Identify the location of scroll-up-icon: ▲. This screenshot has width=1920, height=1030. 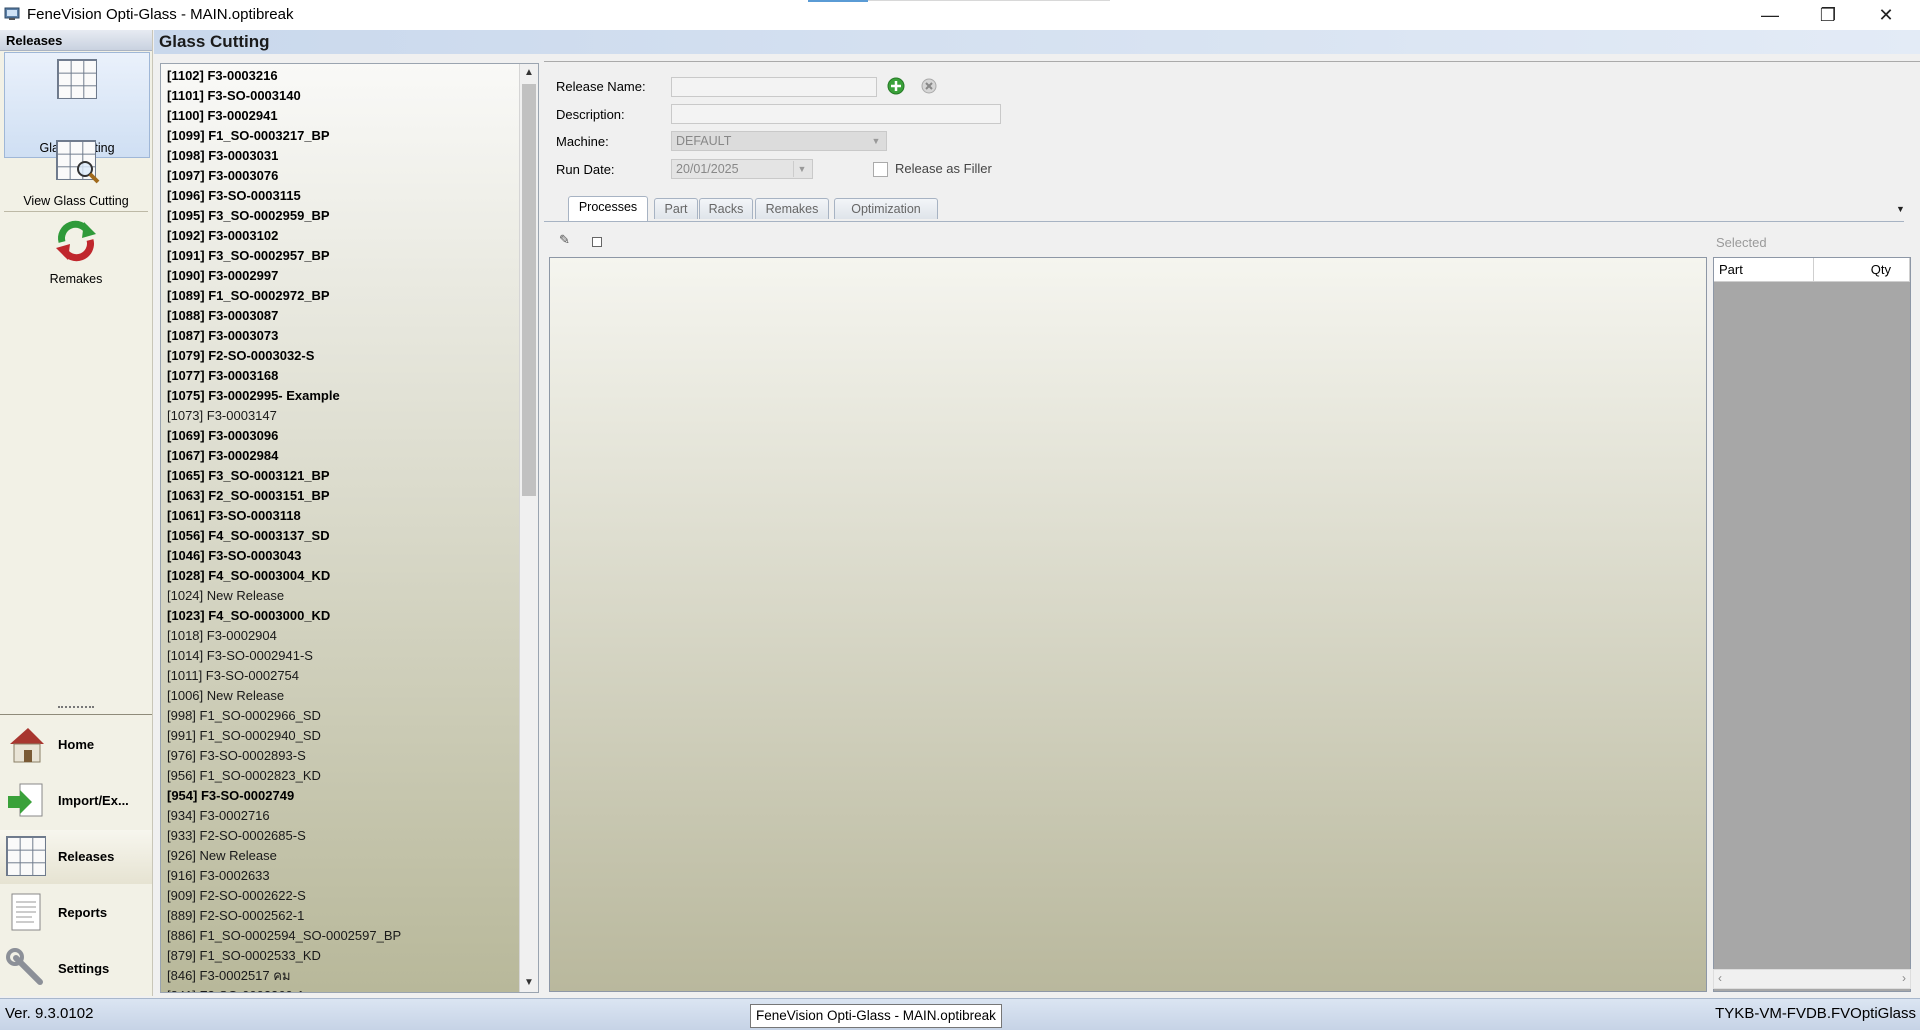
(529, 73).